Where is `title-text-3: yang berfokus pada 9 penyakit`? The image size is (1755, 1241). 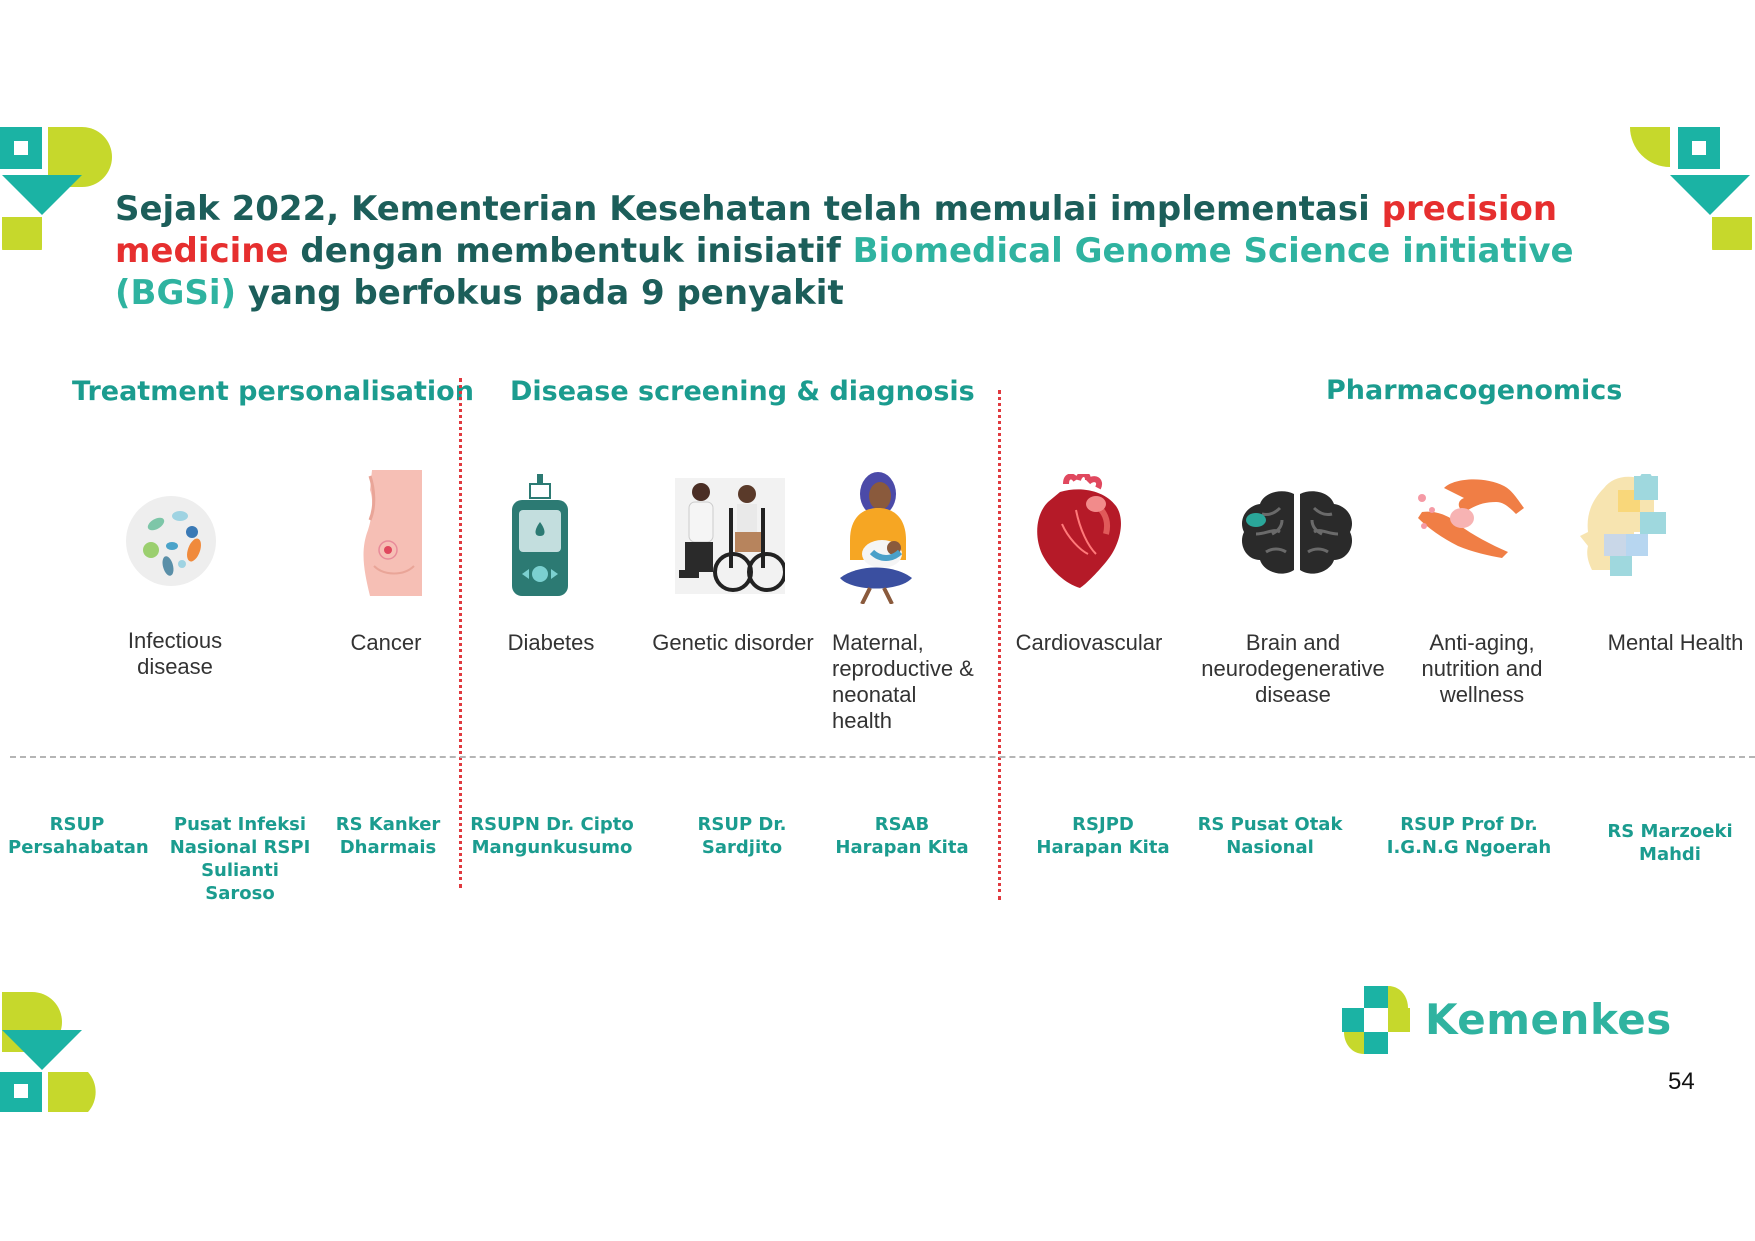
title-text-3: yang berfokus pada 9 penyakit is located at coordinates (540, 293).